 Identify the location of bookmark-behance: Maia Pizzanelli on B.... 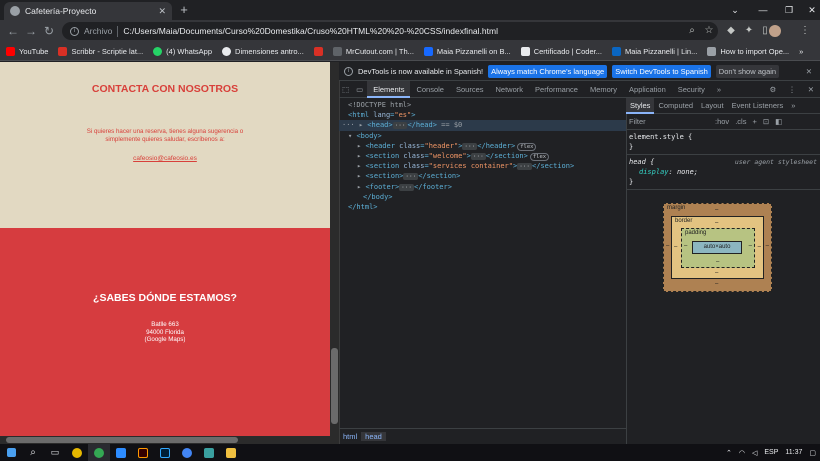
(467, 51).